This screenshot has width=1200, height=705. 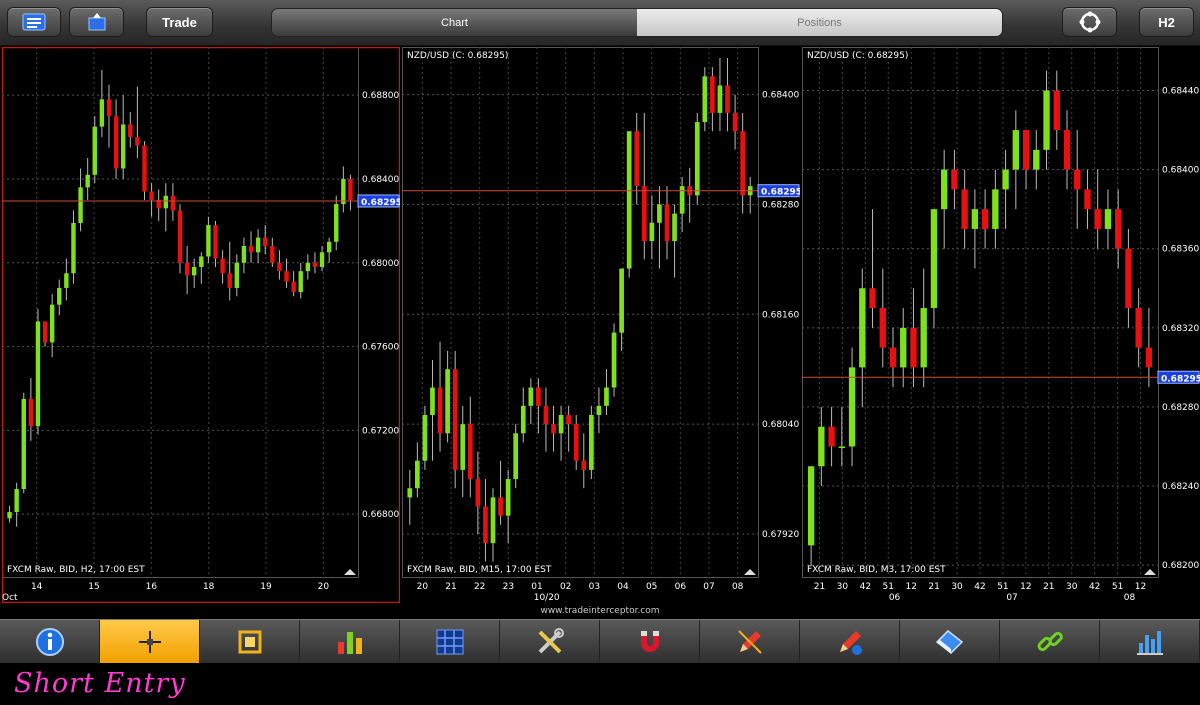 What do you see at coordinates (780, 315) in the screenshot?
I see `y-tick-label: 0.68160` at bounding box center [780, 315].